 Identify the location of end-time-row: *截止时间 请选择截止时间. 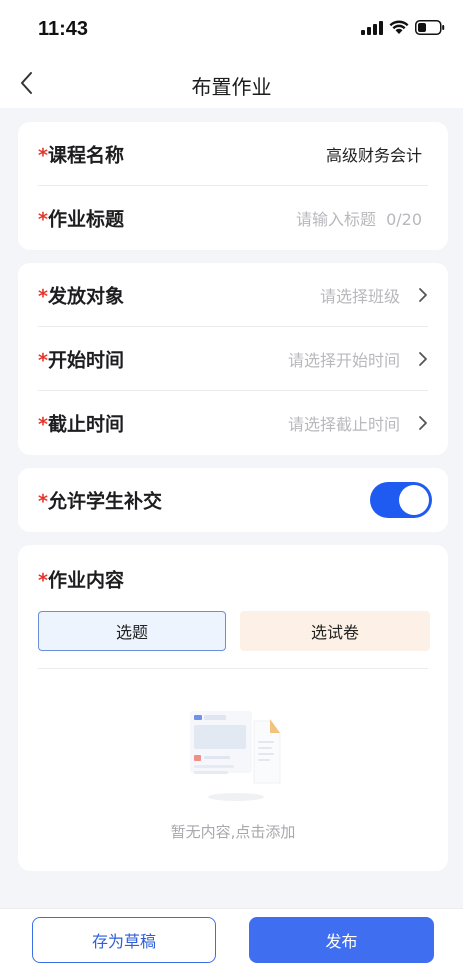
(233, 423).